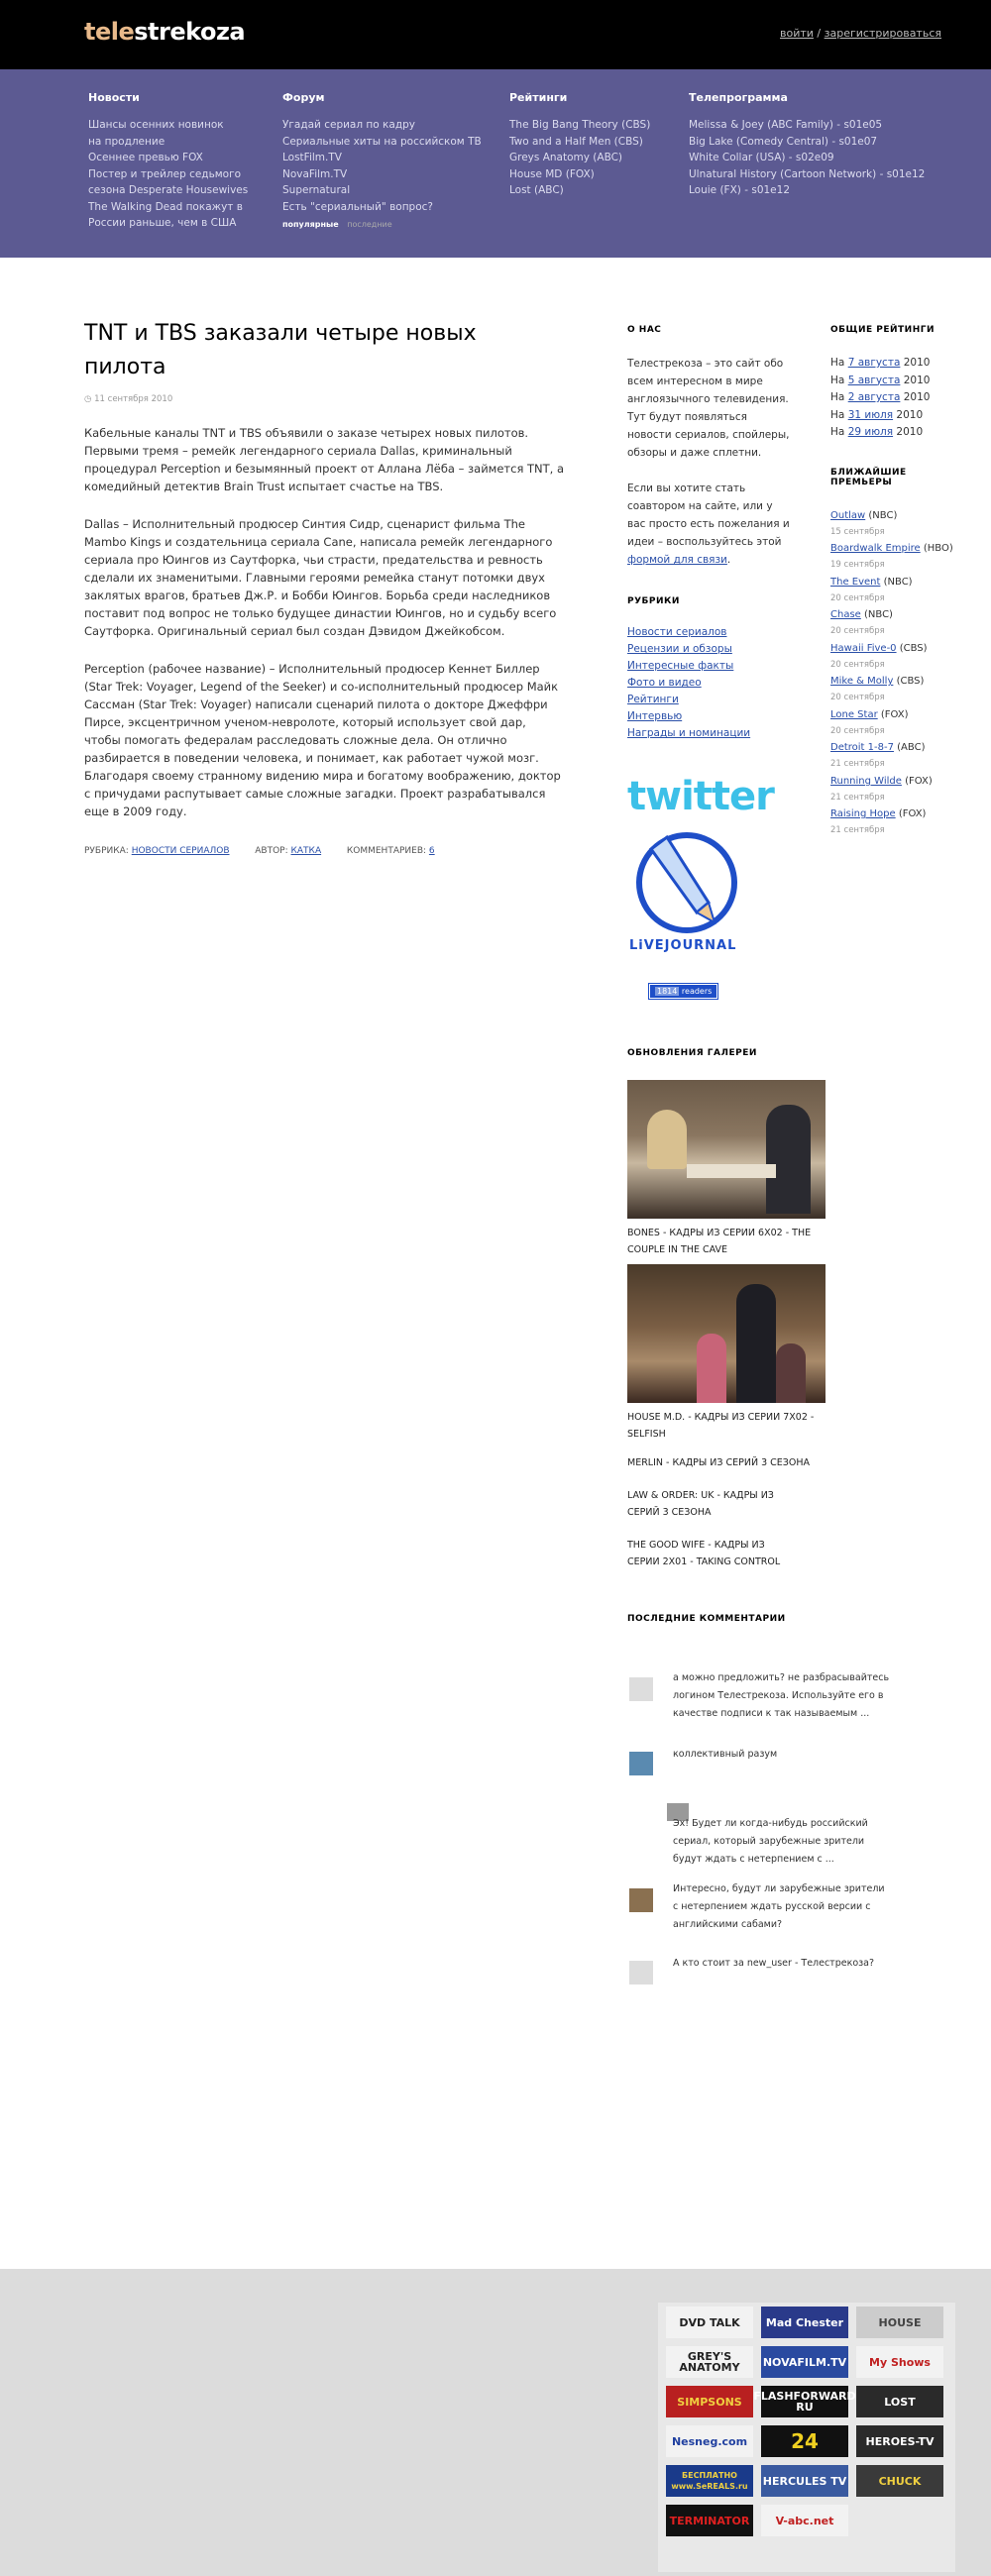 The image size is (991, 2576). Describe the element at coordinates (731, 633) in the screenshot. I see `rubric-item: Новости сериалов` at that location.